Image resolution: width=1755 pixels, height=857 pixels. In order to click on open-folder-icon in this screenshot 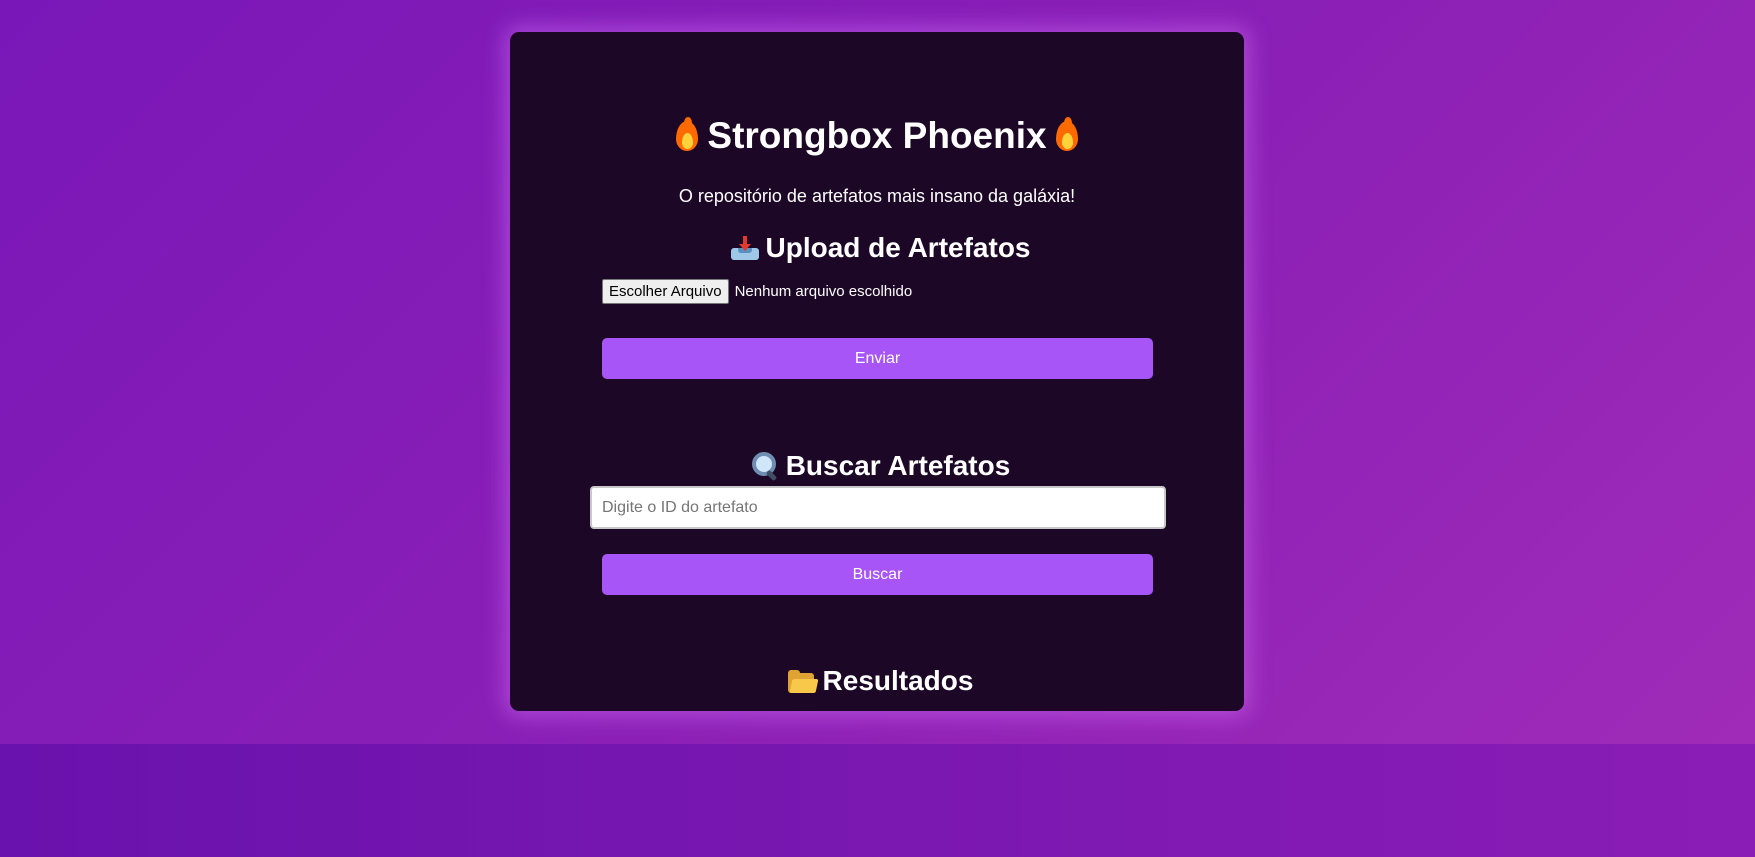, I will do `click(803, 682)`.